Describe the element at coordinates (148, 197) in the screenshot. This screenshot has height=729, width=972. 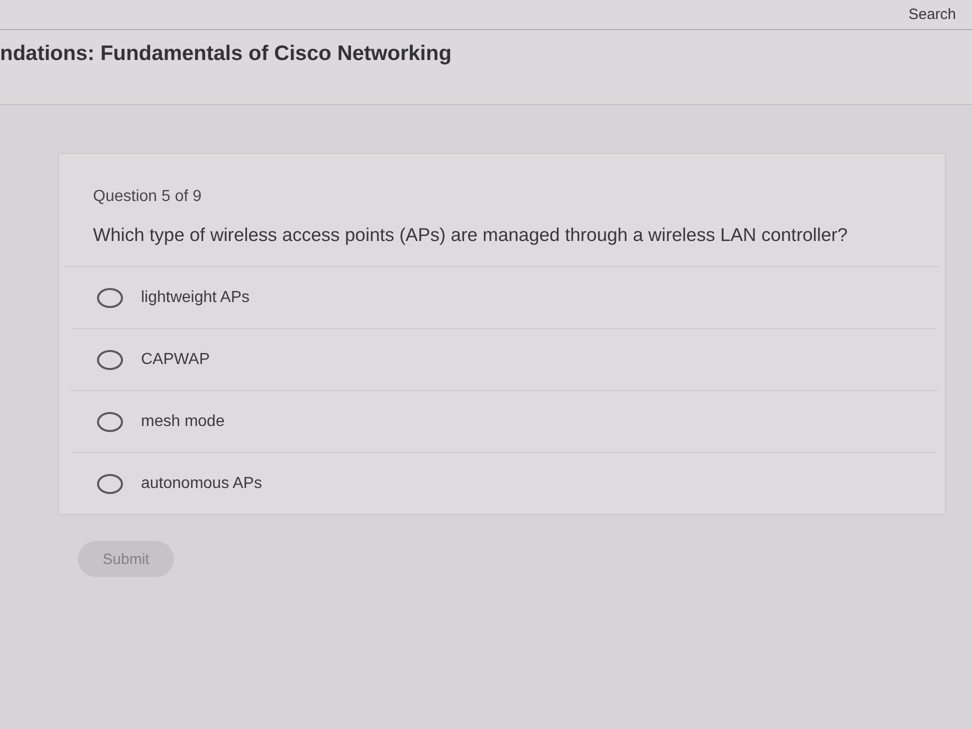
I see `question-counter: Question 5 of 9` at that location.